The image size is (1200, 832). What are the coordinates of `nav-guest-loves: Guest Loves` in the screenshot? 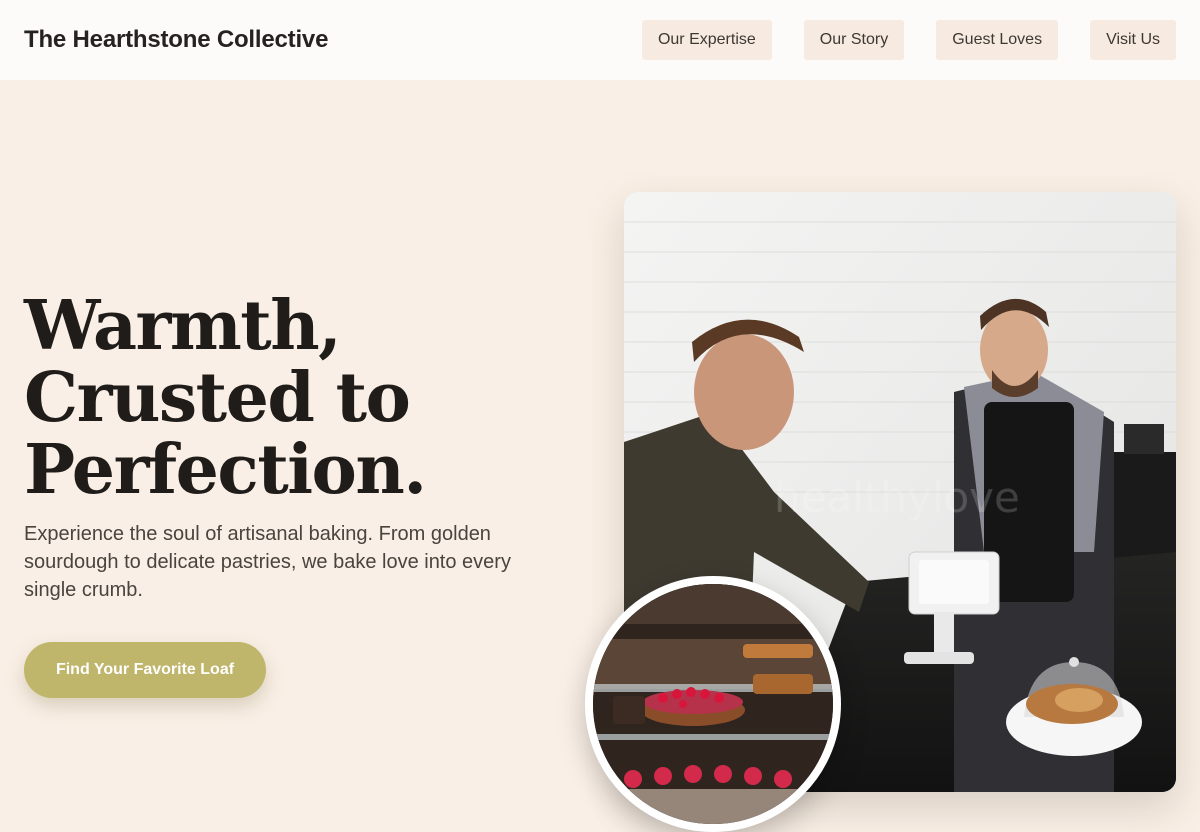 It's located at (997, 40).